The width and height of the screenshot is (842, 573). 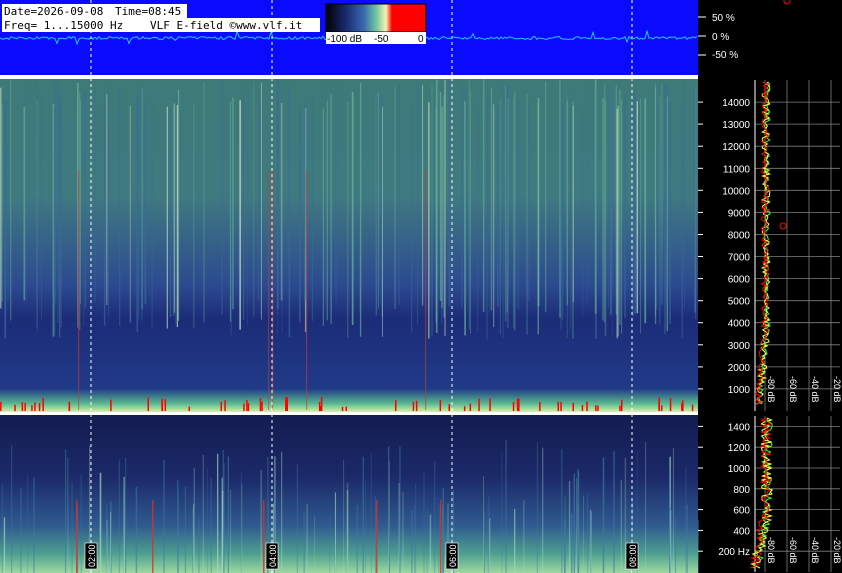 I want to click on frequency-tick-label: 5000, so click(x=739, y=302).